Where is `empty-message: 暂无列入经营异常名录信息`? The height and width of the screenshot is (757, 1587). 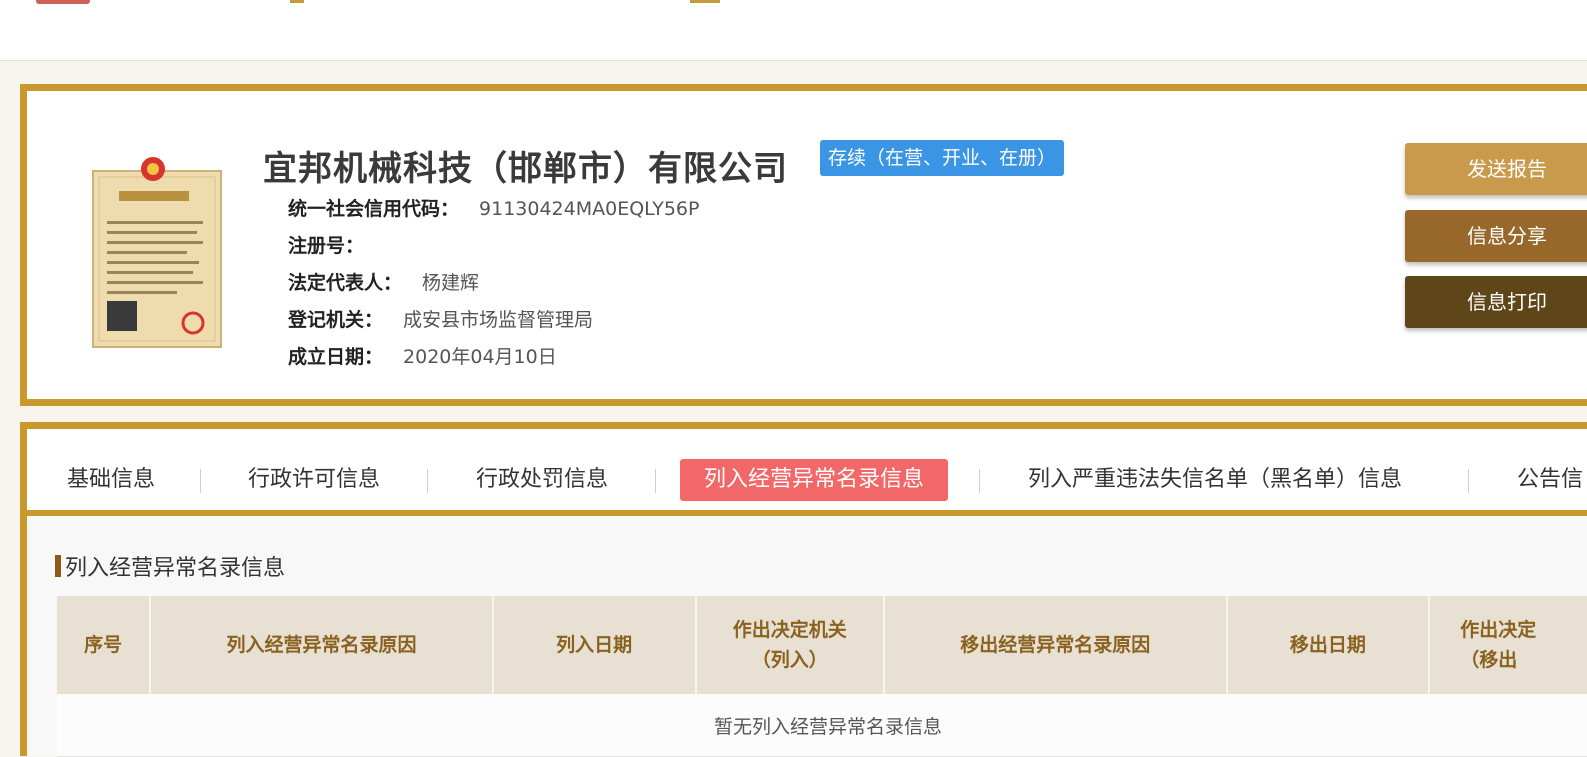
empty-message: 暂无列入经营异常名录信息 is located at coordinates (822, 725).